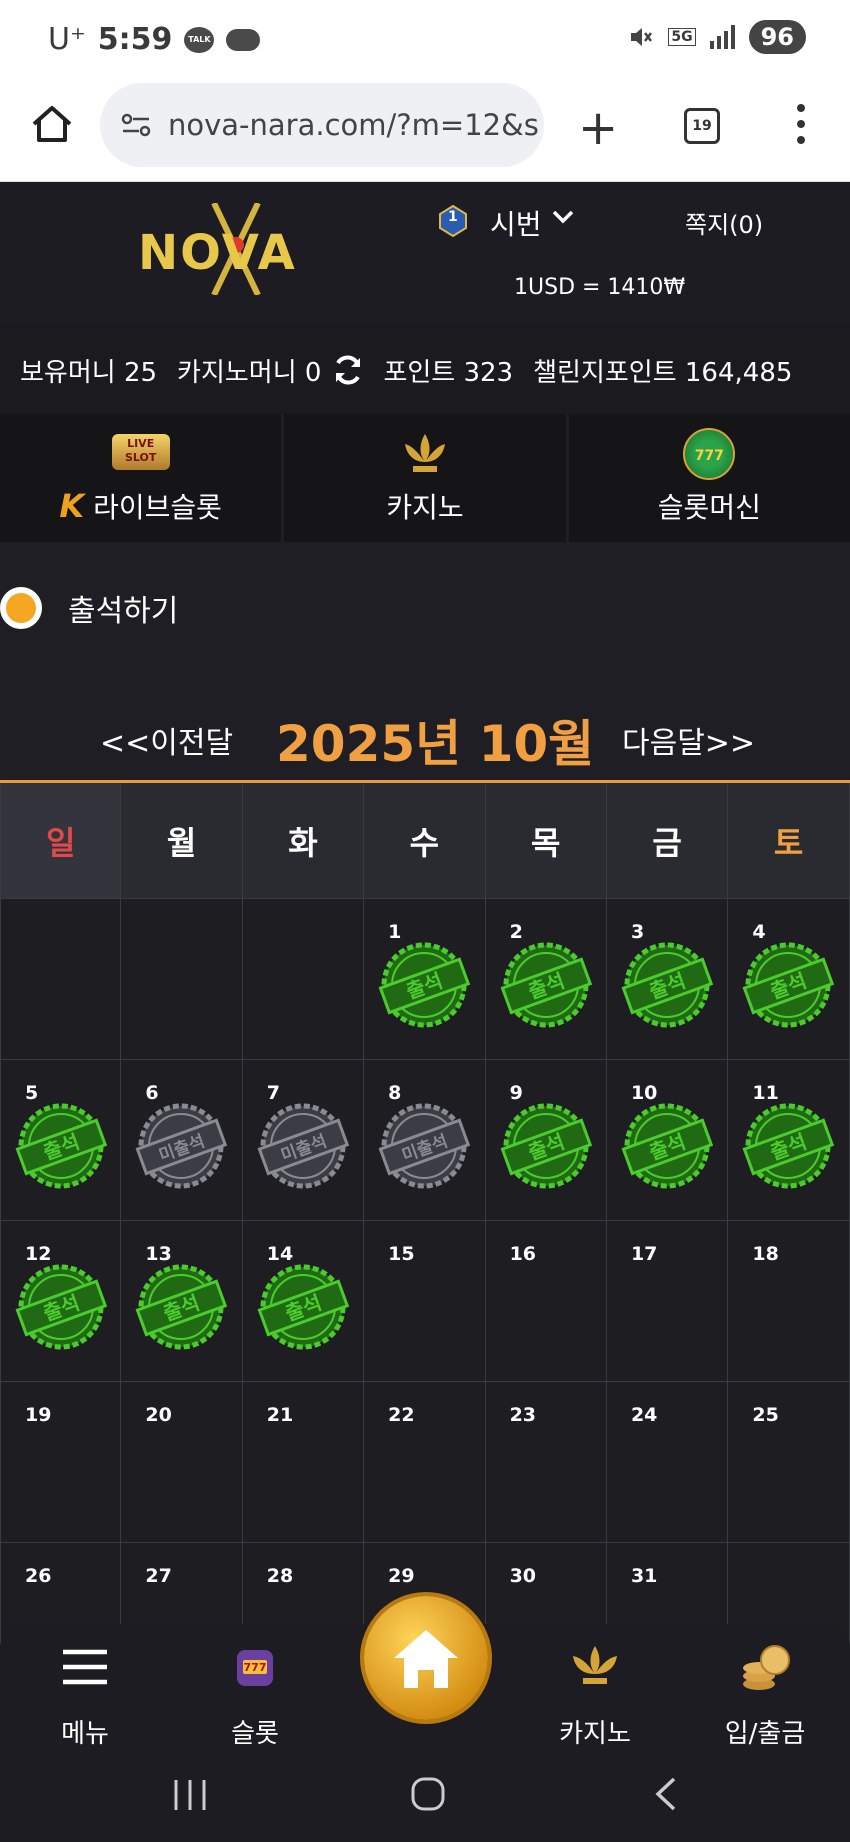 Image resolution: width=850 pixels, height=1842 pixels. I want to click on calendar-day: 21, so click(303, 1462).